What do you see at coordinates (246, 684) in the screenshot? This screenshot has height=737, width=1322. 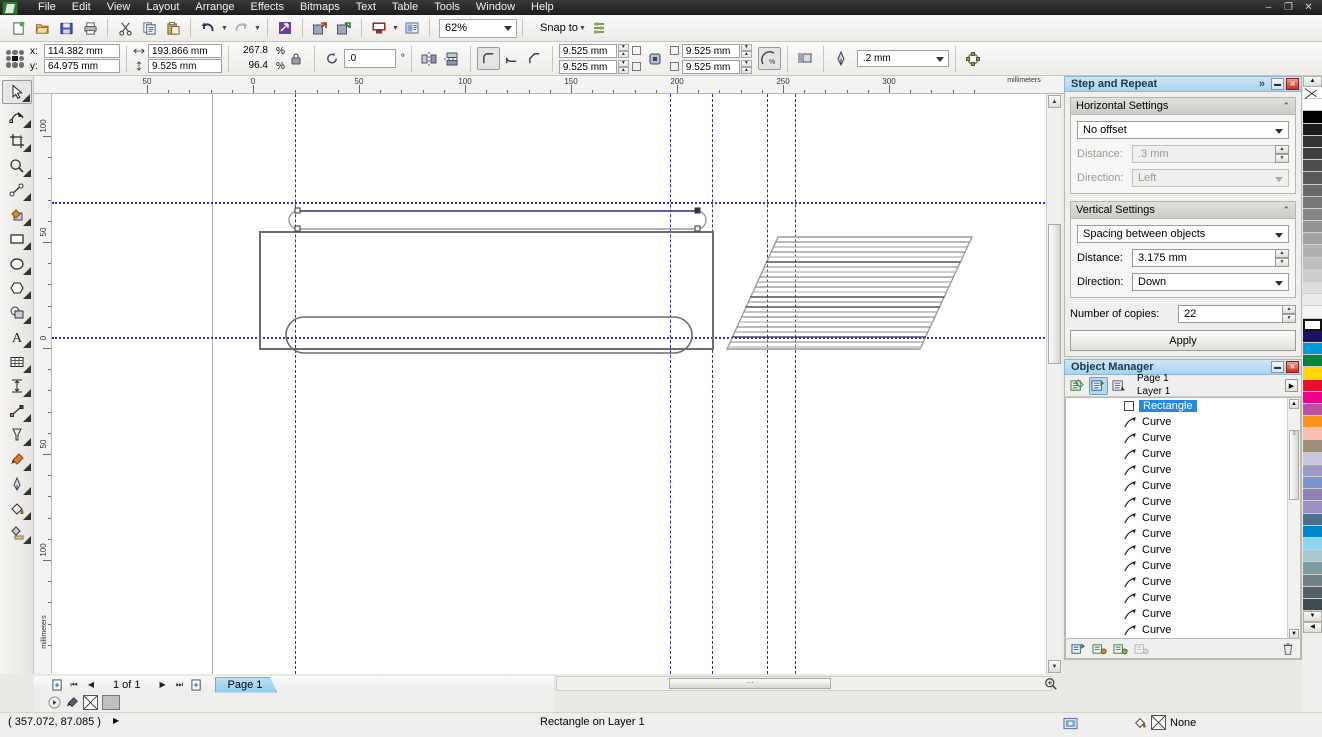 I see `page-tab-page-1: Page 1` at bounding box center [246, 684].